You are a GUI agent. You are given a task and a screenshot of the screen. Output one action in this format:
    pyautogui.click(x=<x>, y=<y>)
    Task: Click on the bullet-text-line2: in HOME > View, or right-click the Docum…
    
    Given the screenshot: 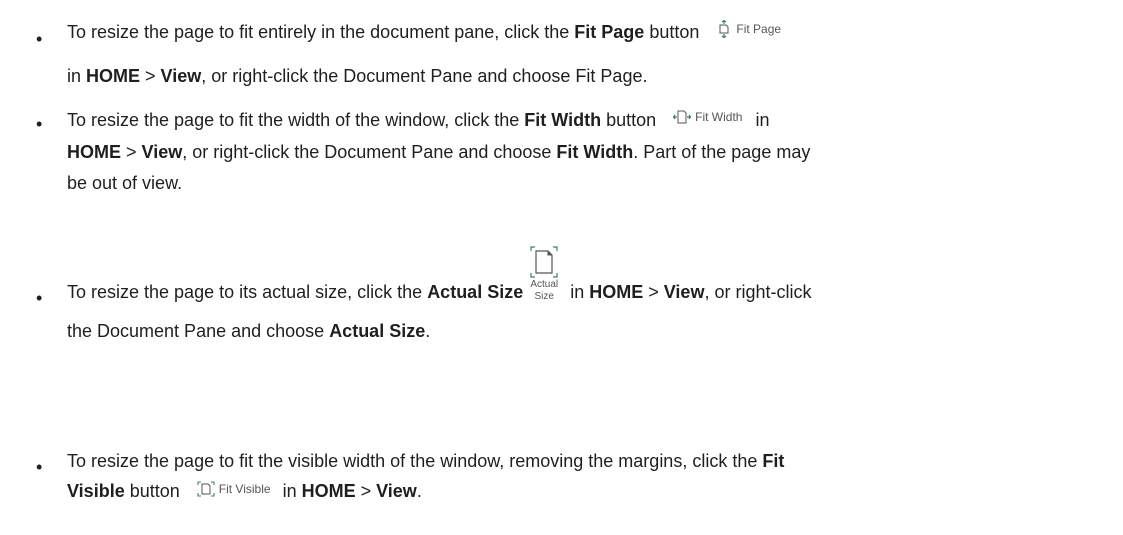 What is the action you would take?
    pyautogui.click(x=585, y=76)
    